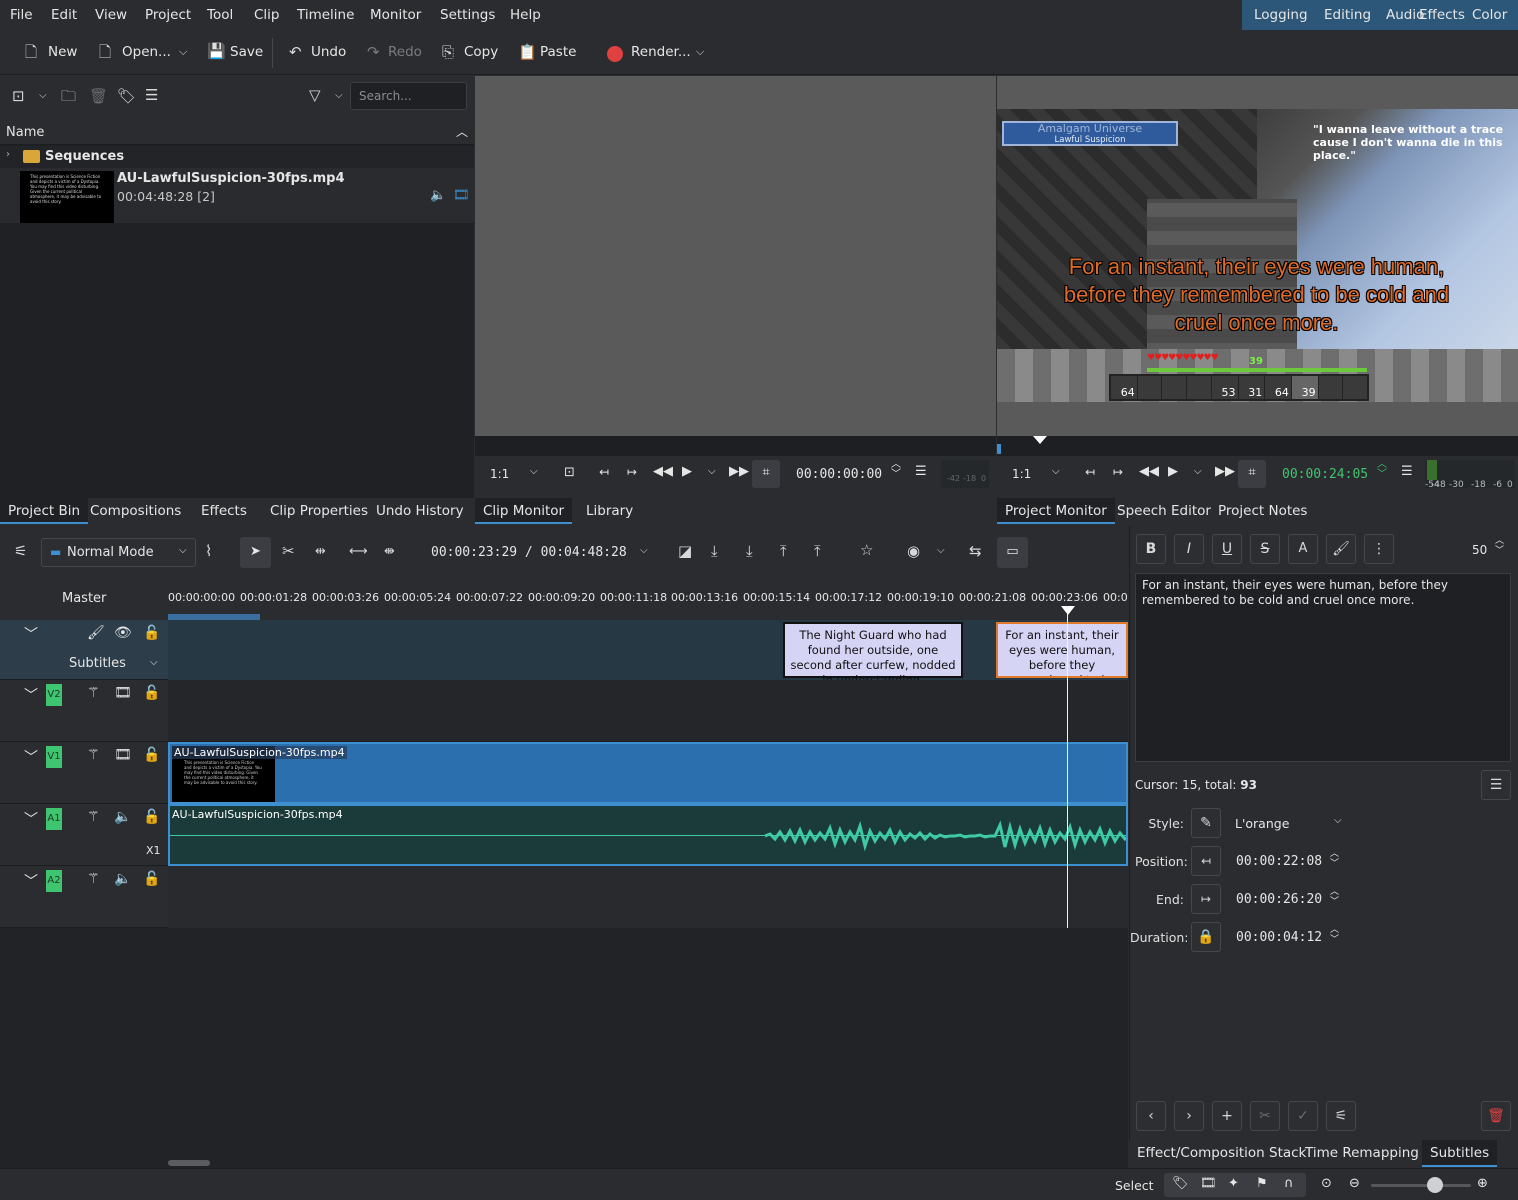 This screenshot has height=1200, width=1518. Describe the element at coordinates (1206, 899) in the screenshot. I see `set-end-icon: ↦` at that location.